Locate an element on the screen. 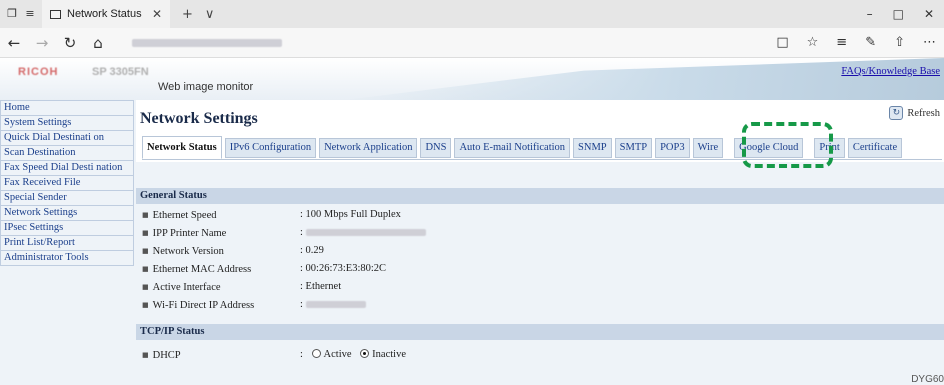 Image resolution: width=944 pixels, height=385 pixels. status-row: Network Version : 0.29 is located at coordinates (540, 251).